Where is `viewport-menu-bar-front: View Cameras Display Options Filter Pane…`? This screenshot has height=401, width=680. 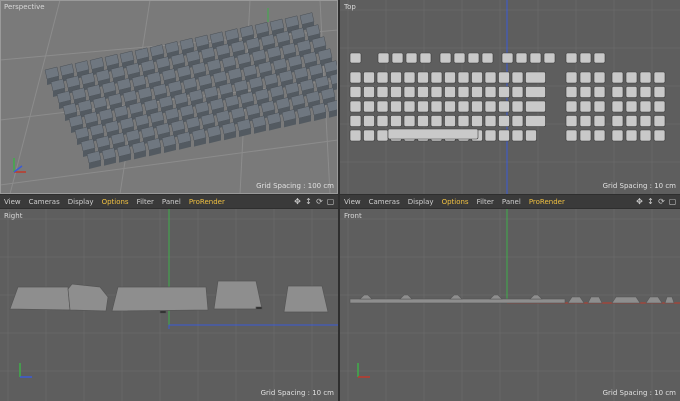 viewport-menu-bar-front: View Cameras Display Options Filter Pane… is located at coordinates (510, 201).